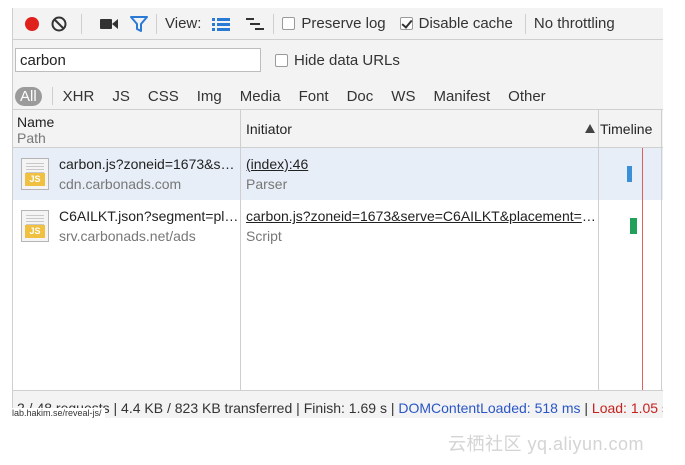 This screenshot has height=465, width=685. I want to click on type-filter-doc: Doc, so click(360, 96).